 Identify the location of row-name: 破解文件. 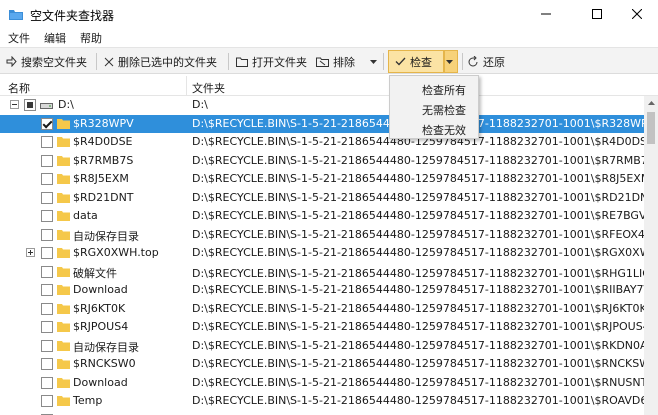
(95, 273).